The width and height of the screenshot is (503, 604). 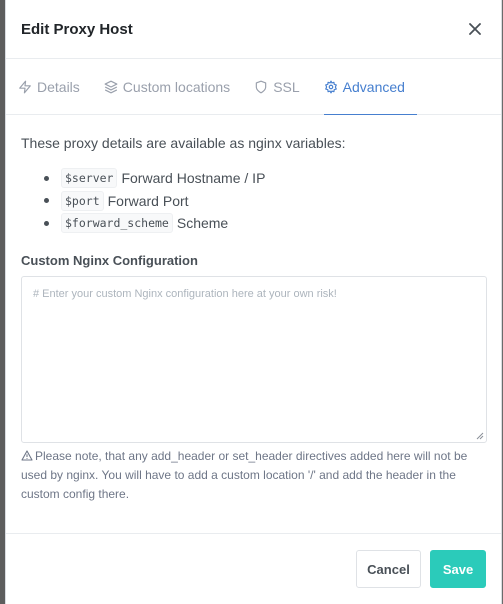 I want to click on tab-details-label: Details, so click(x=58, y=86).